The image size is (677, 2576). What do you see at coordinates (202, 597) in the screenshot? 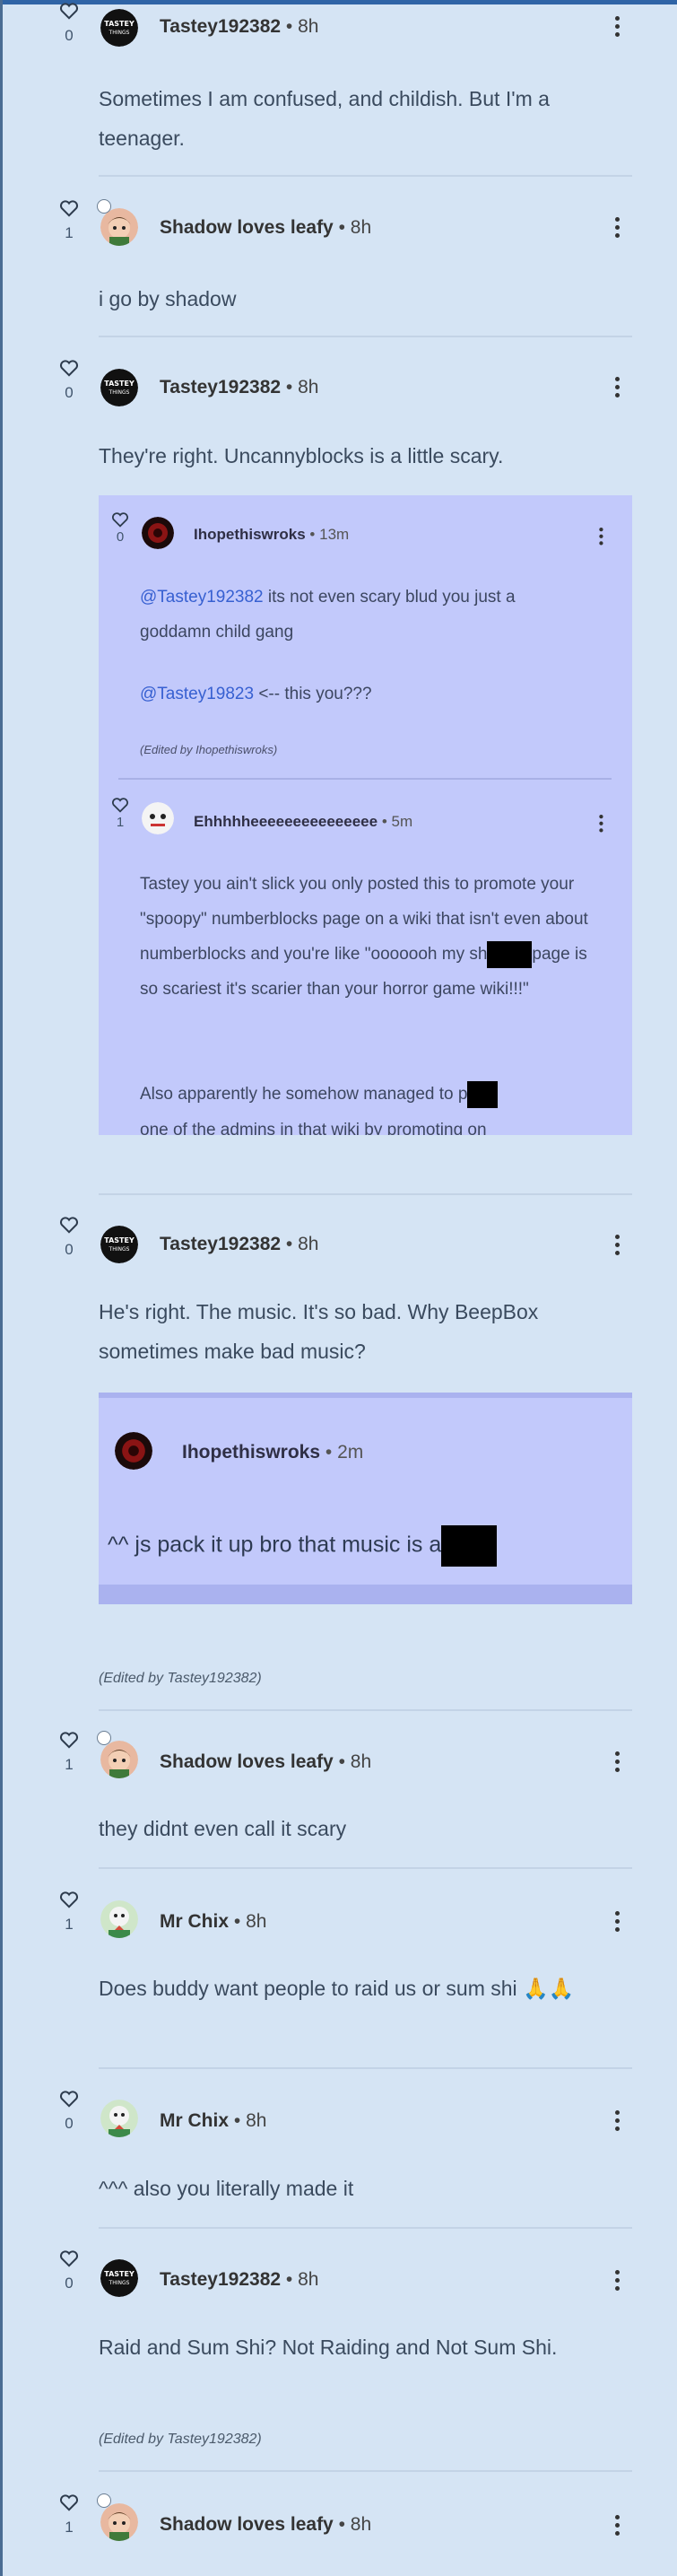
I see `user-mention-link: @Tastey192382` at bounding box center [202, 597].